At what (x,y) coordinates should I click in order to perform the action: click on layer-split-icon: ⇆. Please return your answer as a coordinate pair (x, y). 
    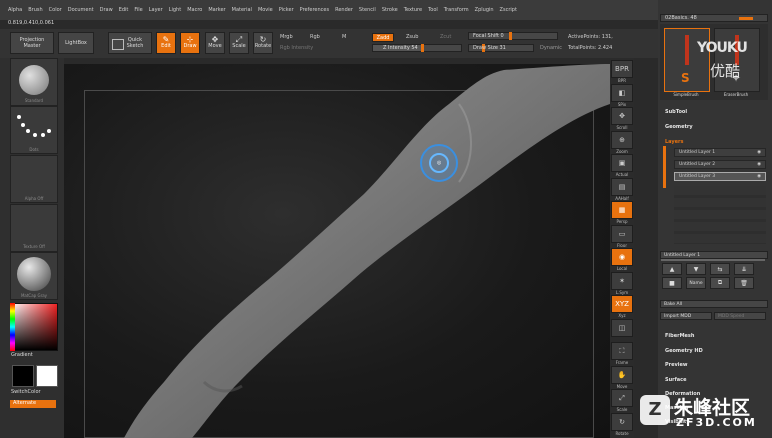
    Looking at the image, I should click on (720, 269).